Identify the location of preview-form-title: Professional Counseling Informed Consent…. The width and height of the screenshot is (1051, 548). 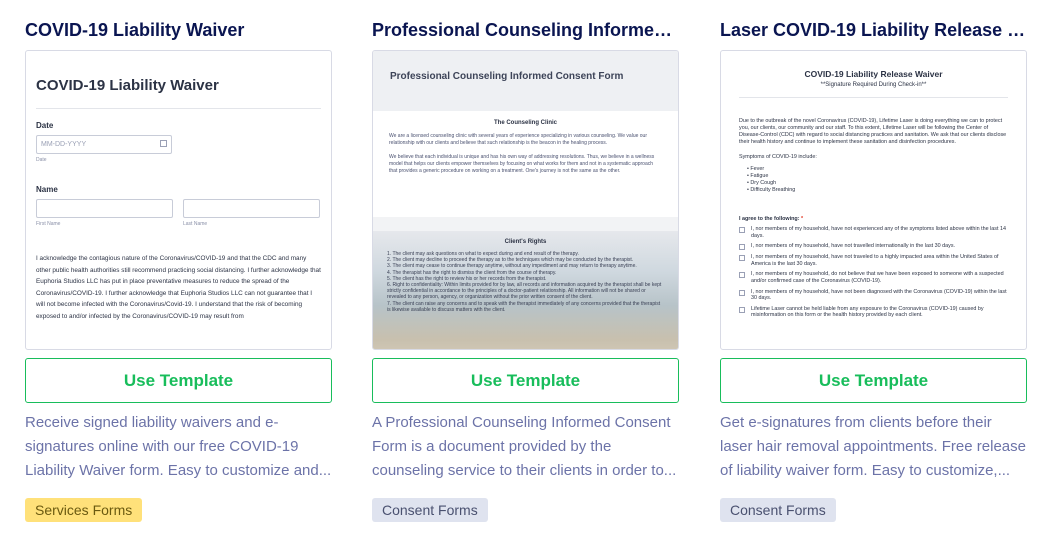
(525, 81).